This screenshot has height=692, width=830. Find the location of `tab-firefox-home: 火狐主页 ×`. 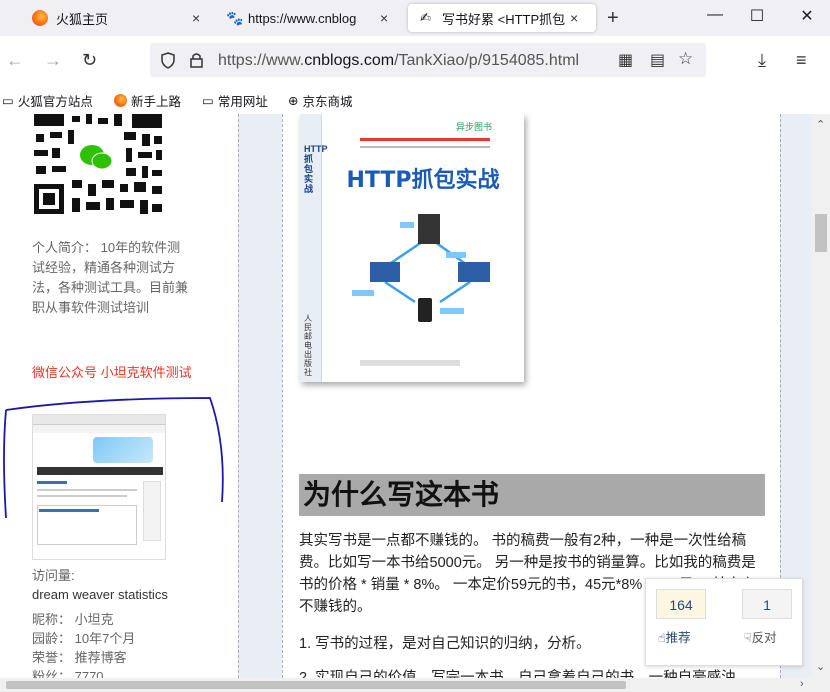

tab-firefox-home: 火狐主页 × is located at coordinates (121, 18).